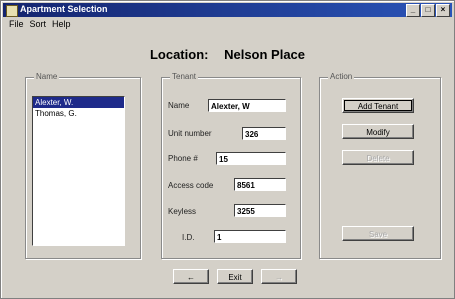 This screenshot has height=299, width=455. What do you see at coordinates (250, 236) in the screenshot?
I see `id-field: 1` at bounding box center [250, 236].